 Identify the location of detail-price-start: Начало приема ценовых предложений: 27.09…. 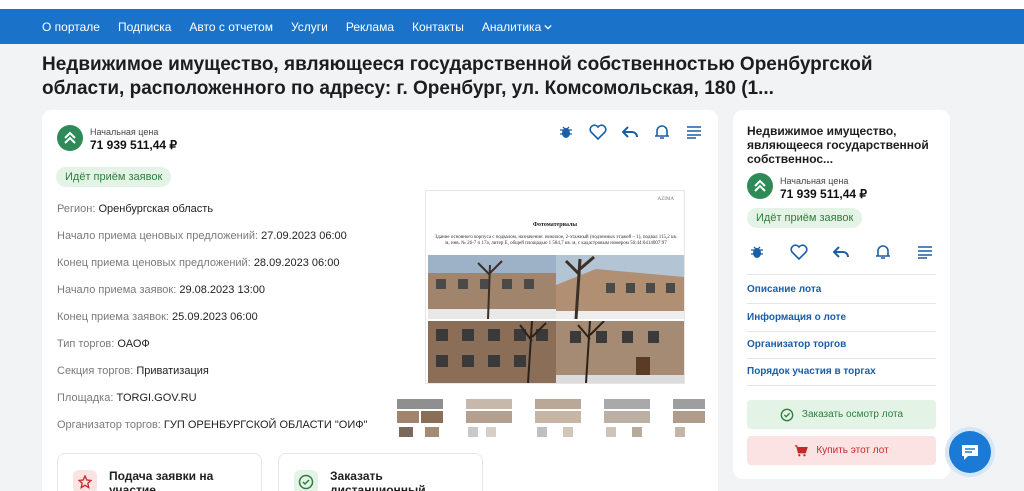
(227, 242).